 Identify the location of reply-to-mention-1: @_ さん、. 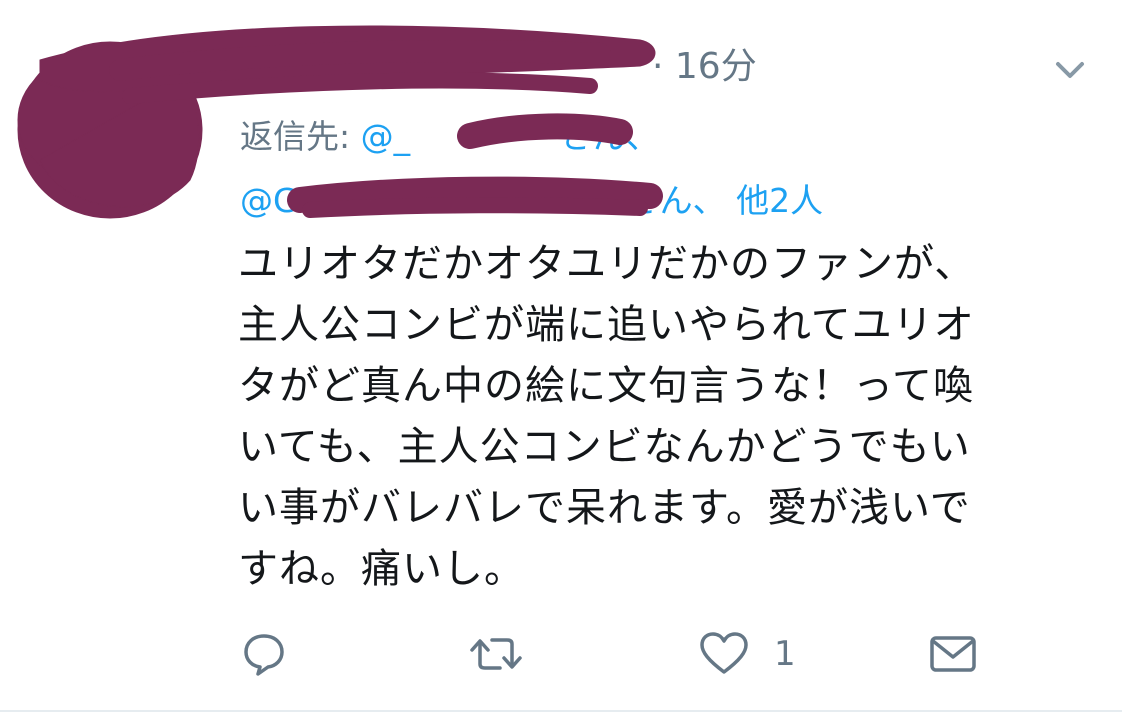
(510, 136).